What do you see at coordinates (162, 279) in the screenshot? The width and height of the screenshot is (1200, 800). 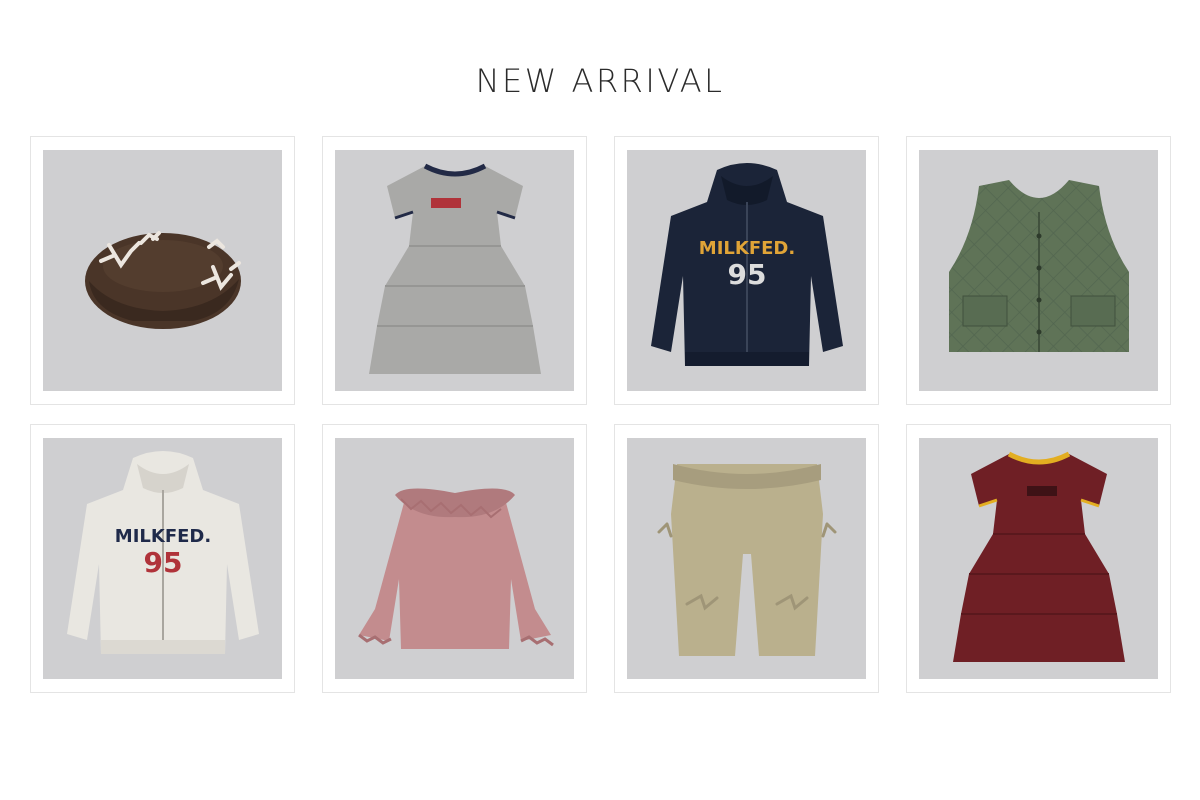 I see `beret-image` at bounding box center [162, 279].